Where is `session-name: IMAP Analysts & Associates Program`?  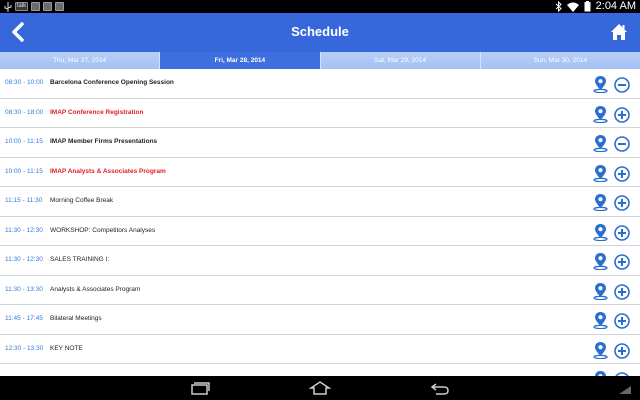 session-name: IMAP Analysts & Associates Program is located at coordinates (108, 171).